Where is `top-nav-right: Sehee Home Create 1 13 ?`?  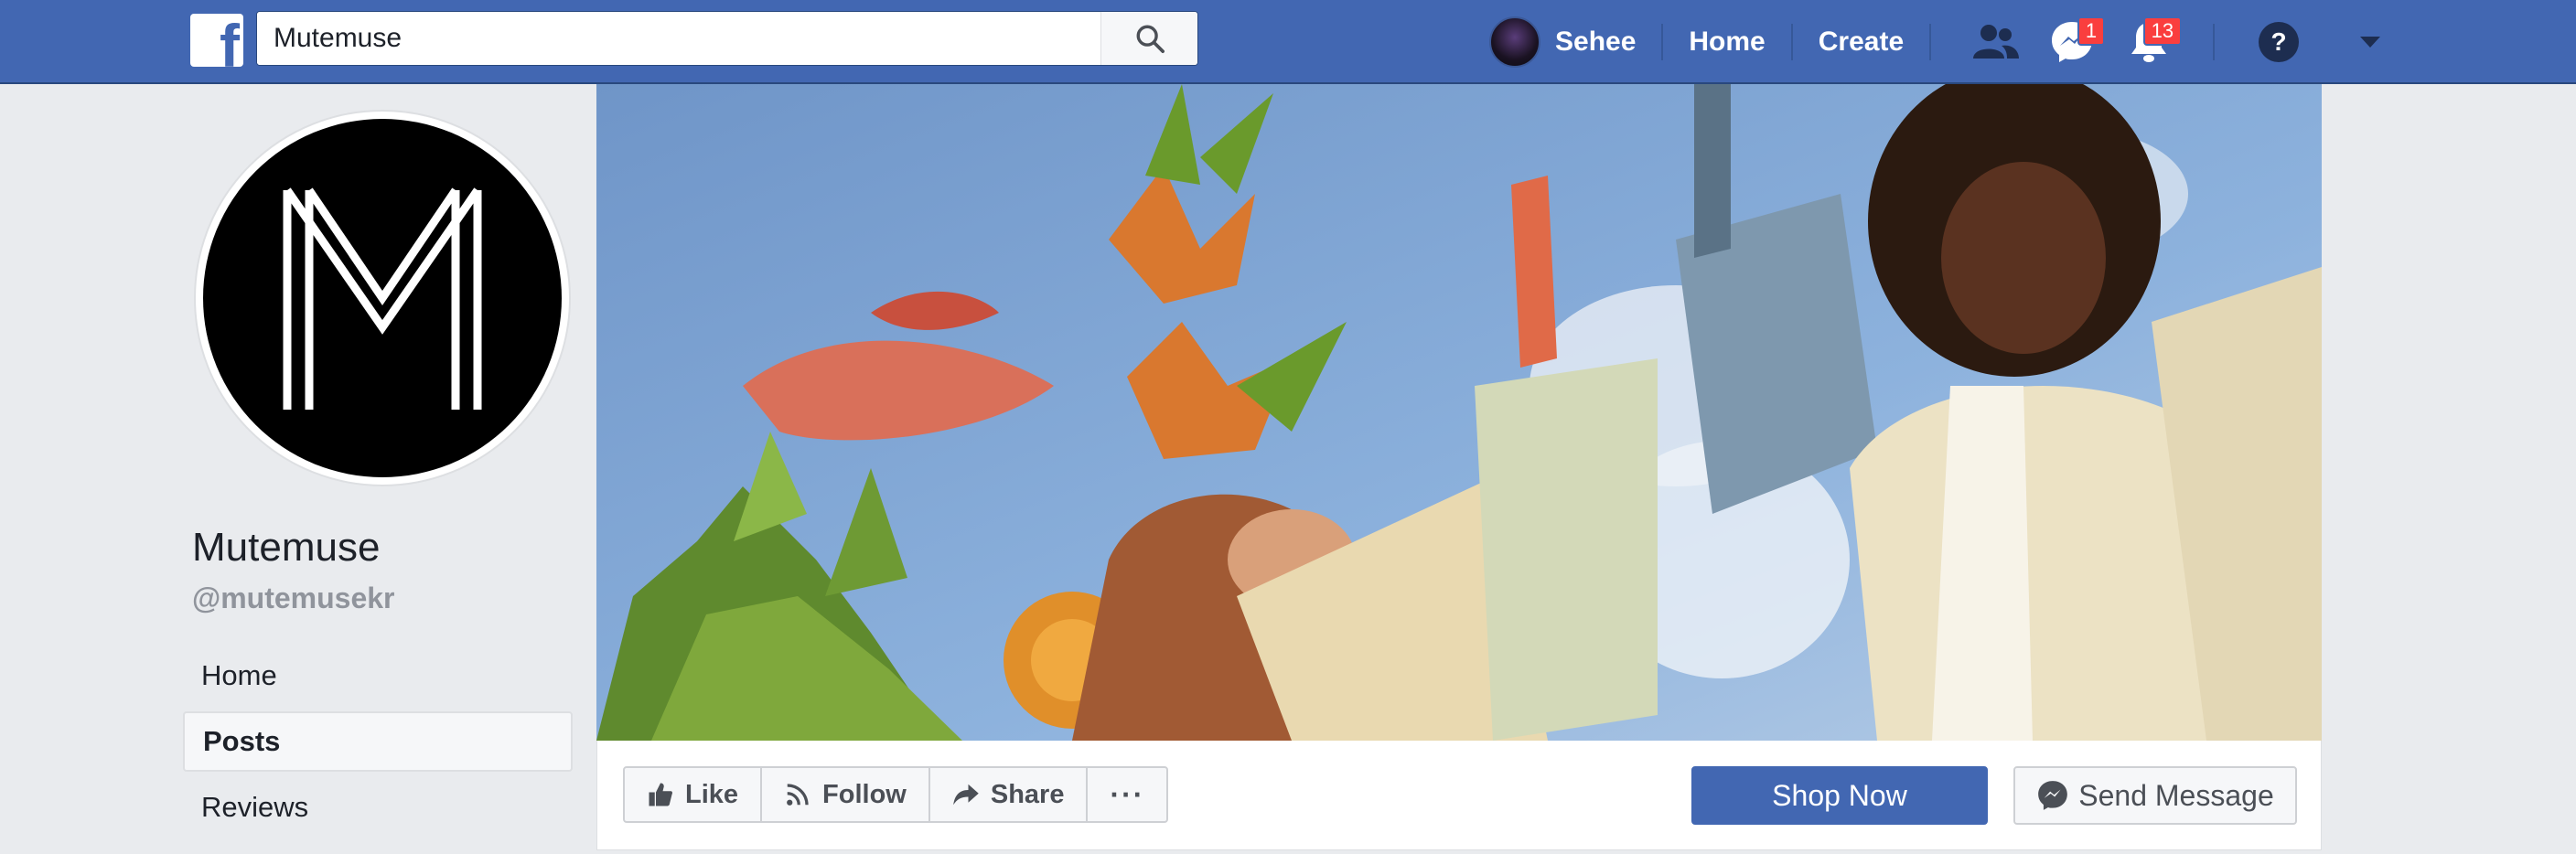 top-nav-right: Sehee Home Create 1 13 ? is located at coordinates (1949, 42).